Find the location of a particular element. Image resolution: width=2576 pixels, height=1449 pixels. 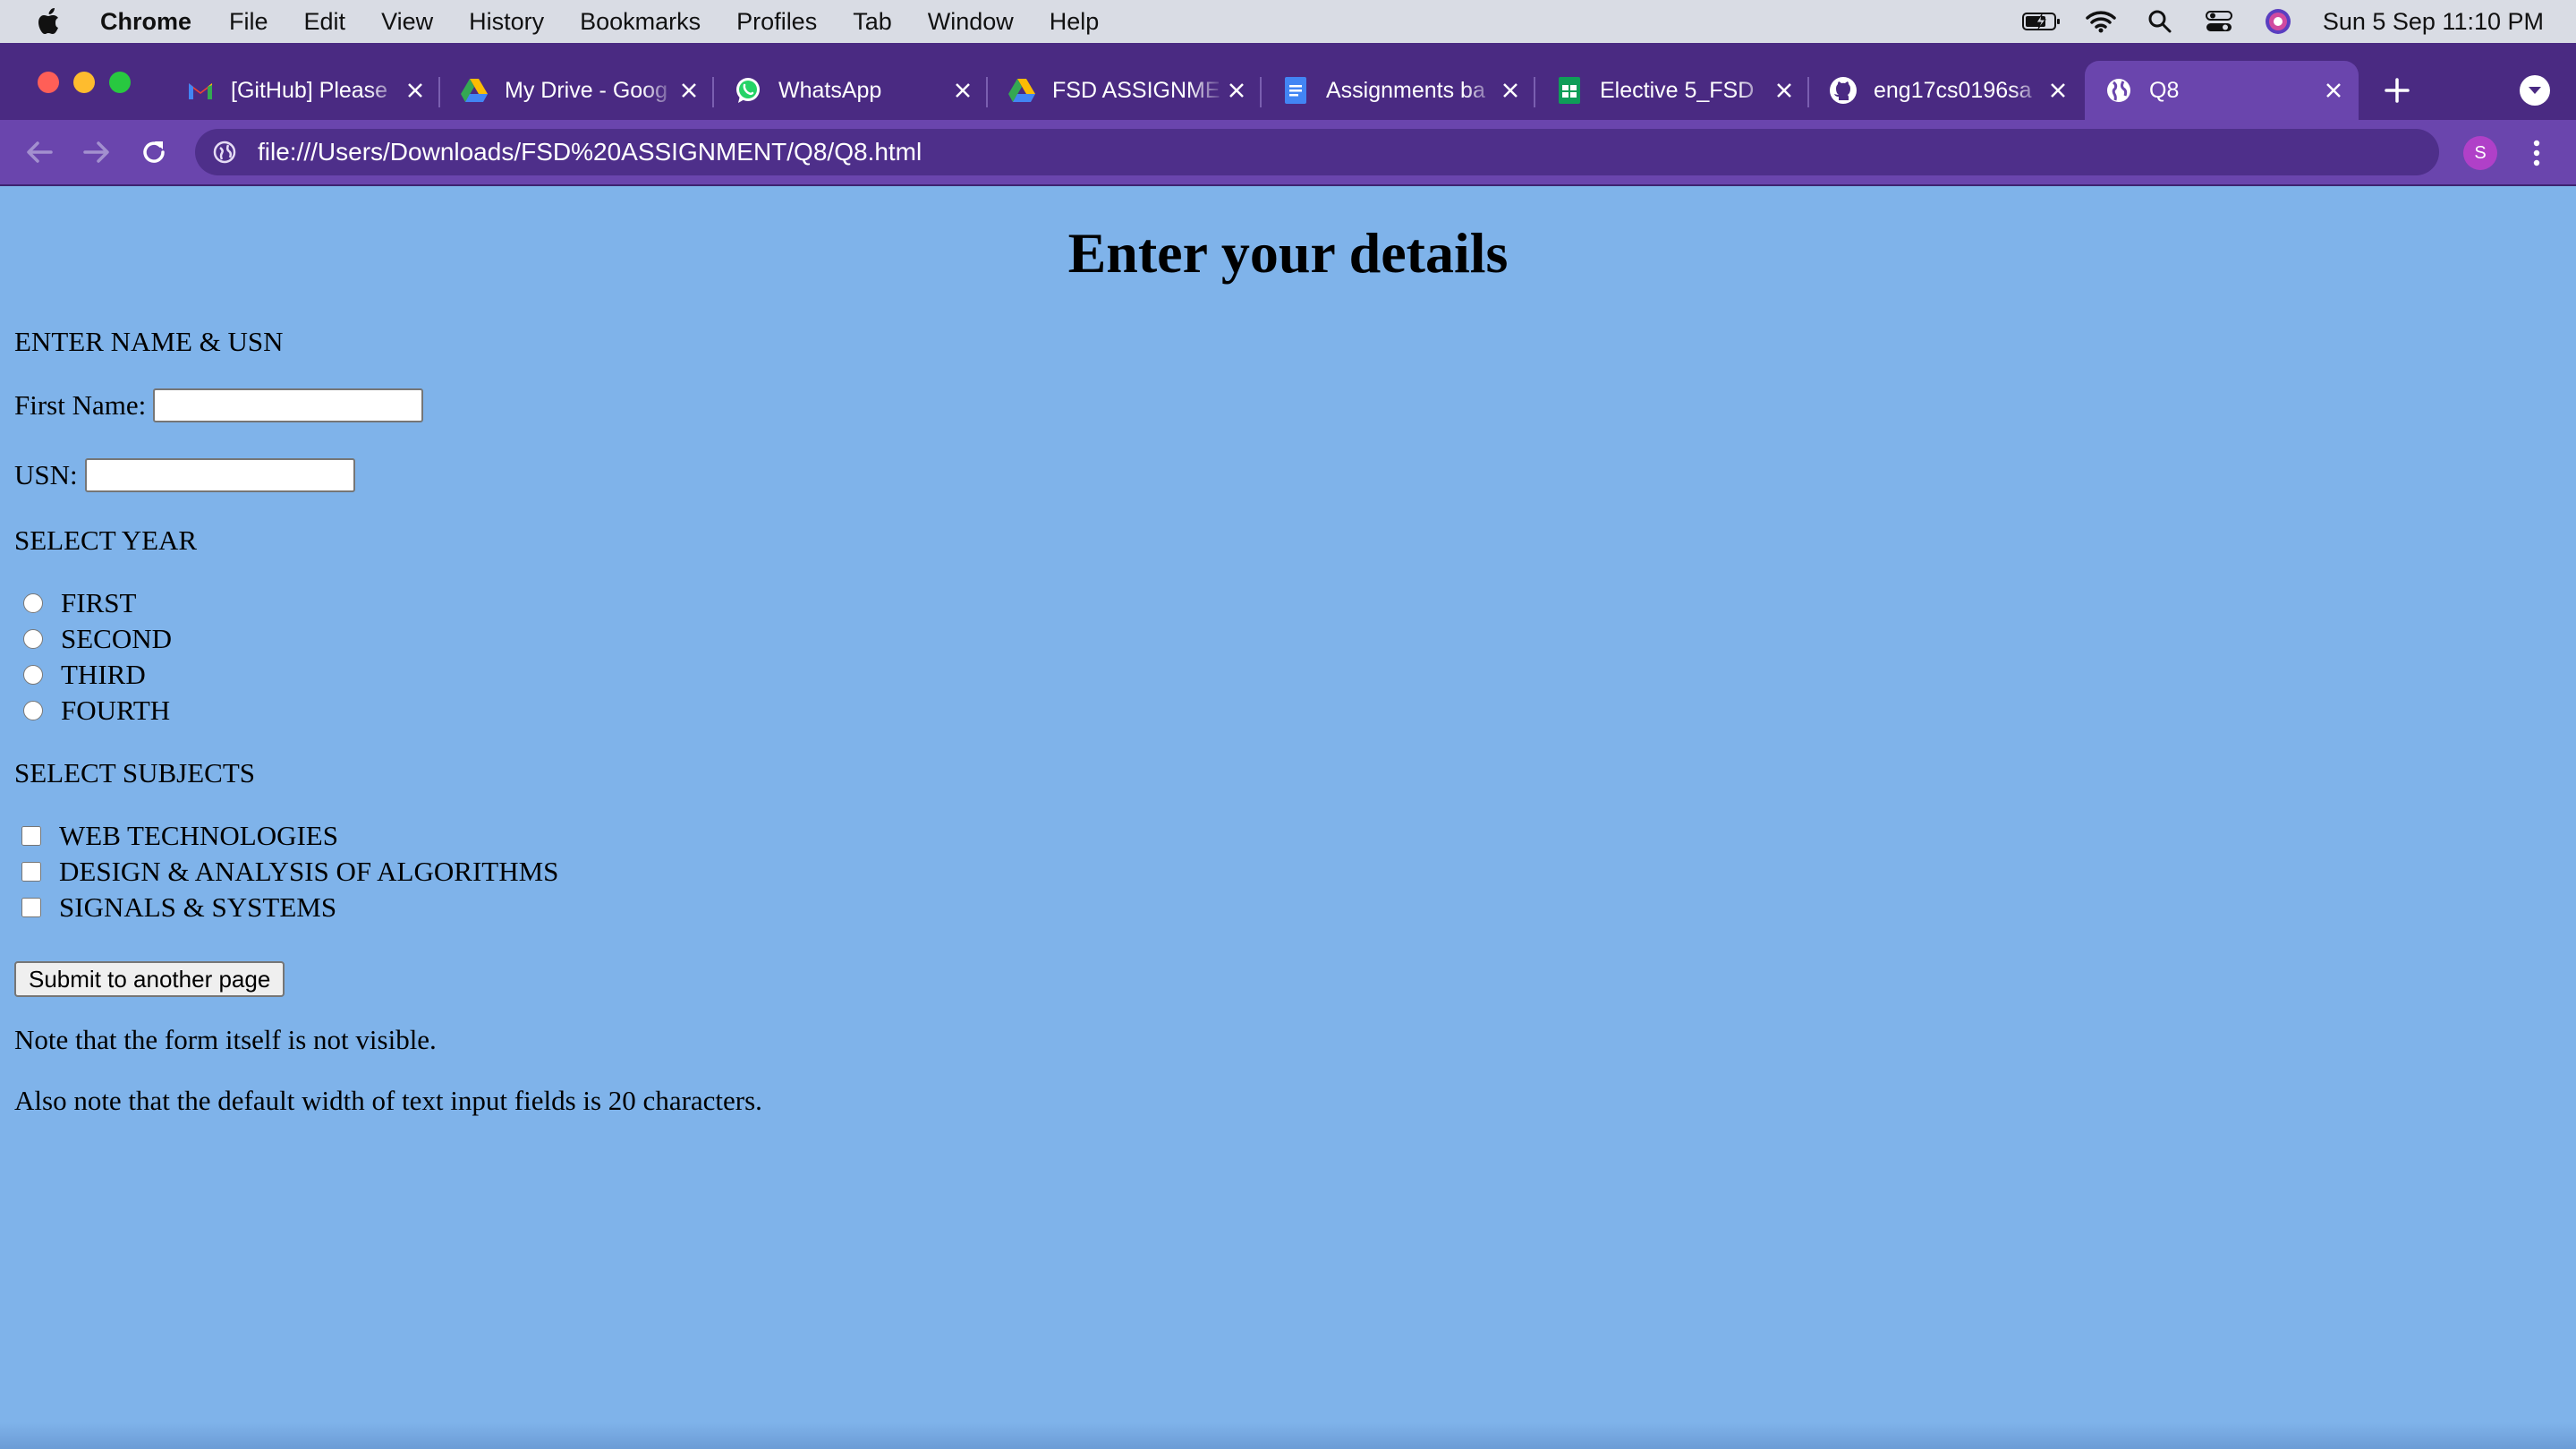

tab-title: Assignments ba is located at coordinates (1405, 90).